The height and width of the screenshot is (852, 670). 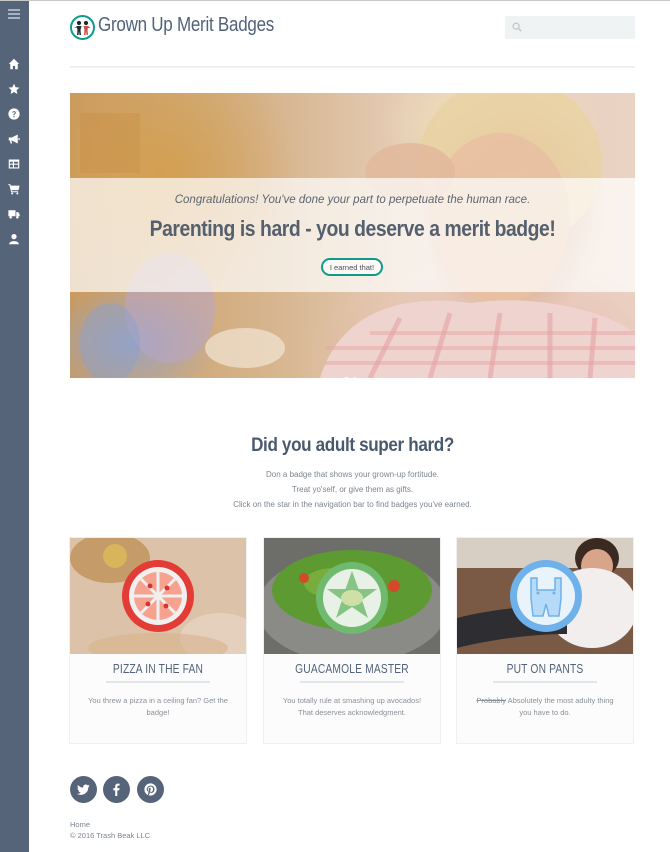 What do you see at coordinates (150, 789) in the screenshot?
I see `pinterest-icon` at bounding box center [150, 789].